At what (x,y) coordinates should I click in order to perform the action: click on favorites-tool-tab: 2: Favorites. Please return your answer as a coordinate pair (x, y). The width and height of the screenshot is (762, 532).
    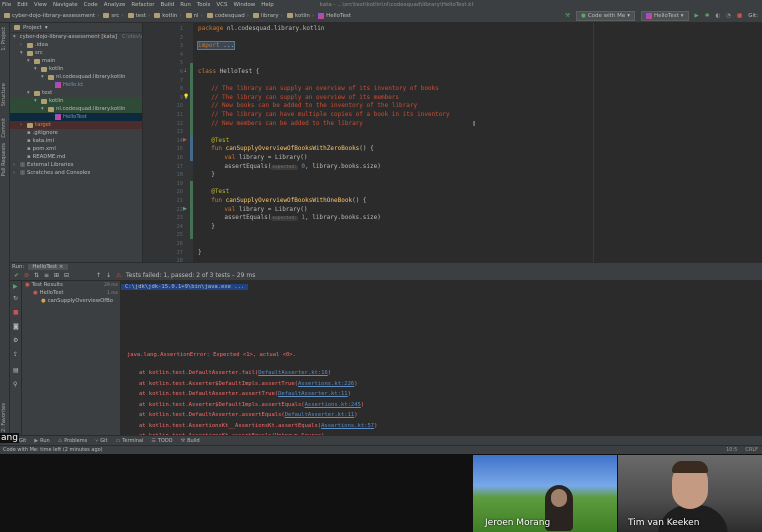
    Looking at the image, I should click on (4, 417).